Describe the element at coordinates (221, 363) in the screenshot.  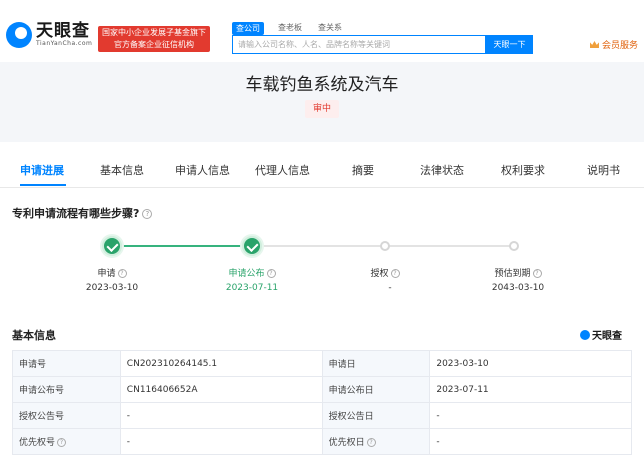
I see `field-value: CN202310264145.1` at that location.